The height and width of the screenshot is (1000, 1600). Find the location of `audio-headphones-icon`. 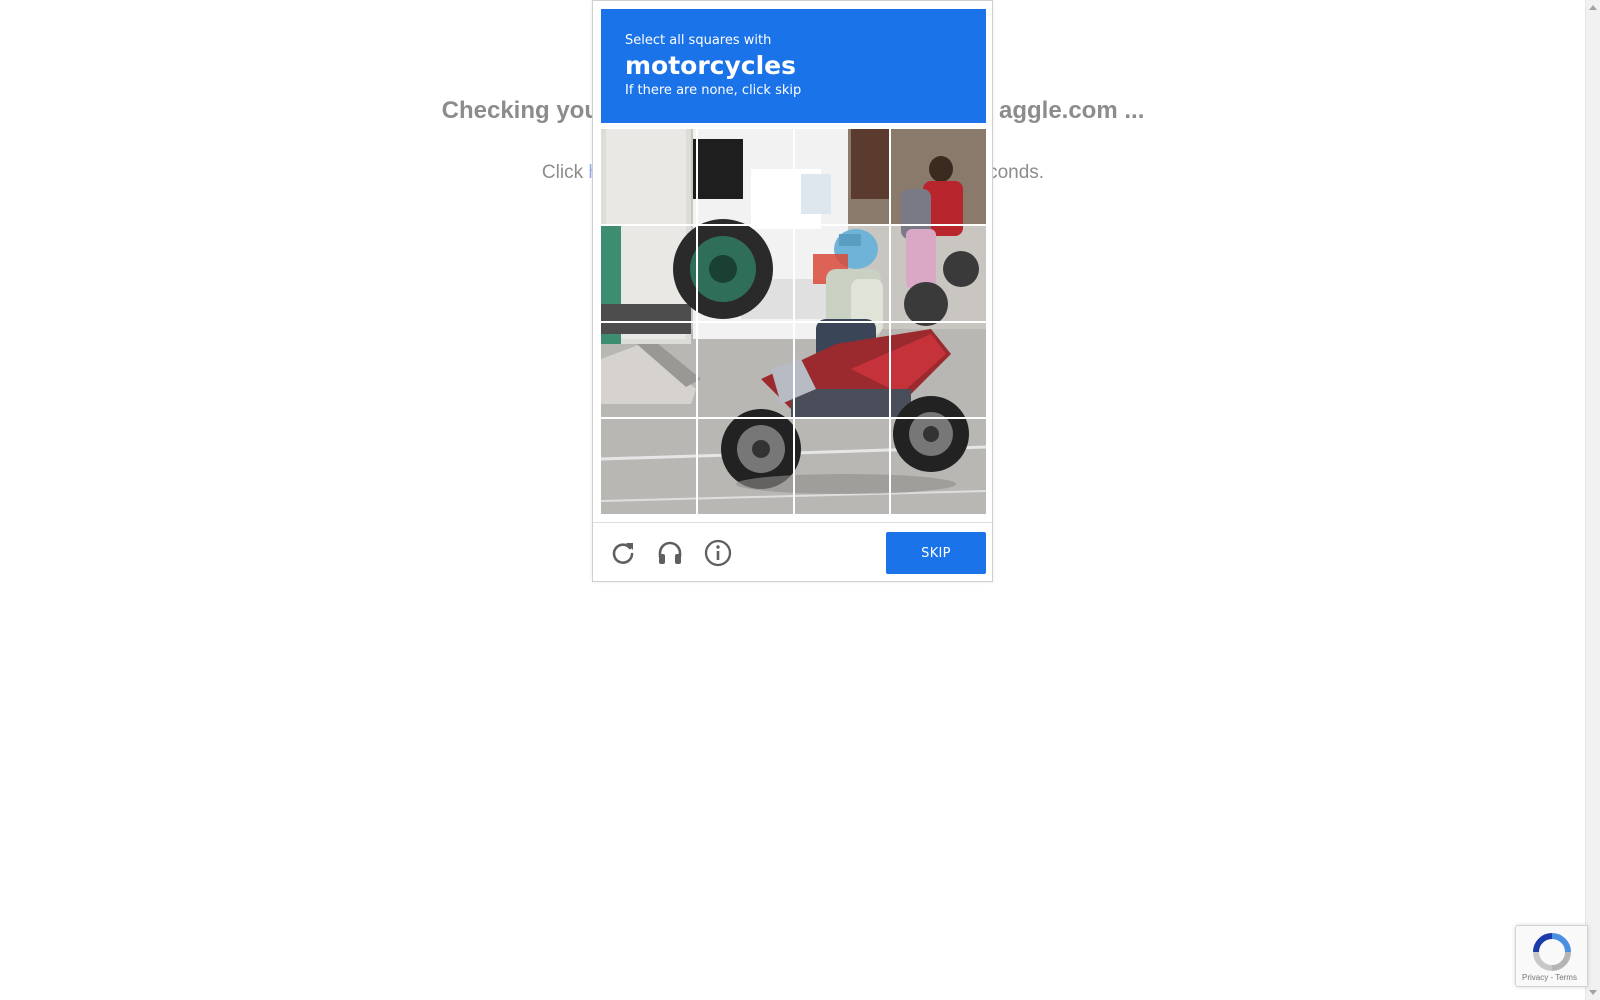

audio-headphones-icon is located at coordinates (670, 552).